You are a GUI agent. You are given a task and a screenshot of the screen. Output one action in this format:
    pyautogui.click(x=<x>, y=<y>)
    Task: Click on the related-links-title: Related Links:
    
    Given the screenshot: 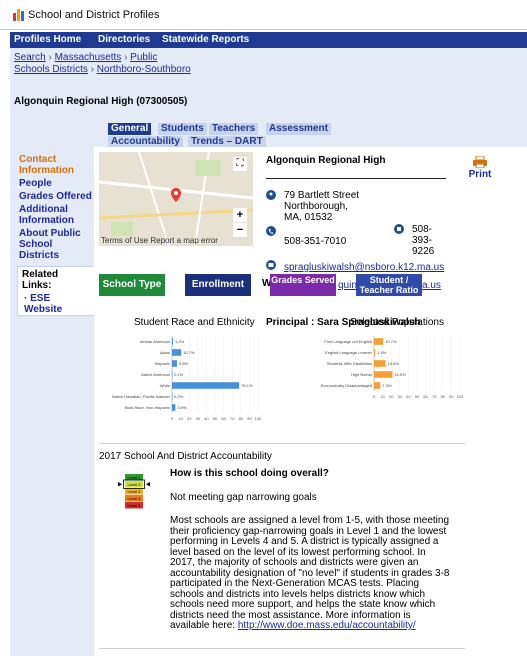 What is the action you would take?
    pyautogui.click(x=40, y=280)
    